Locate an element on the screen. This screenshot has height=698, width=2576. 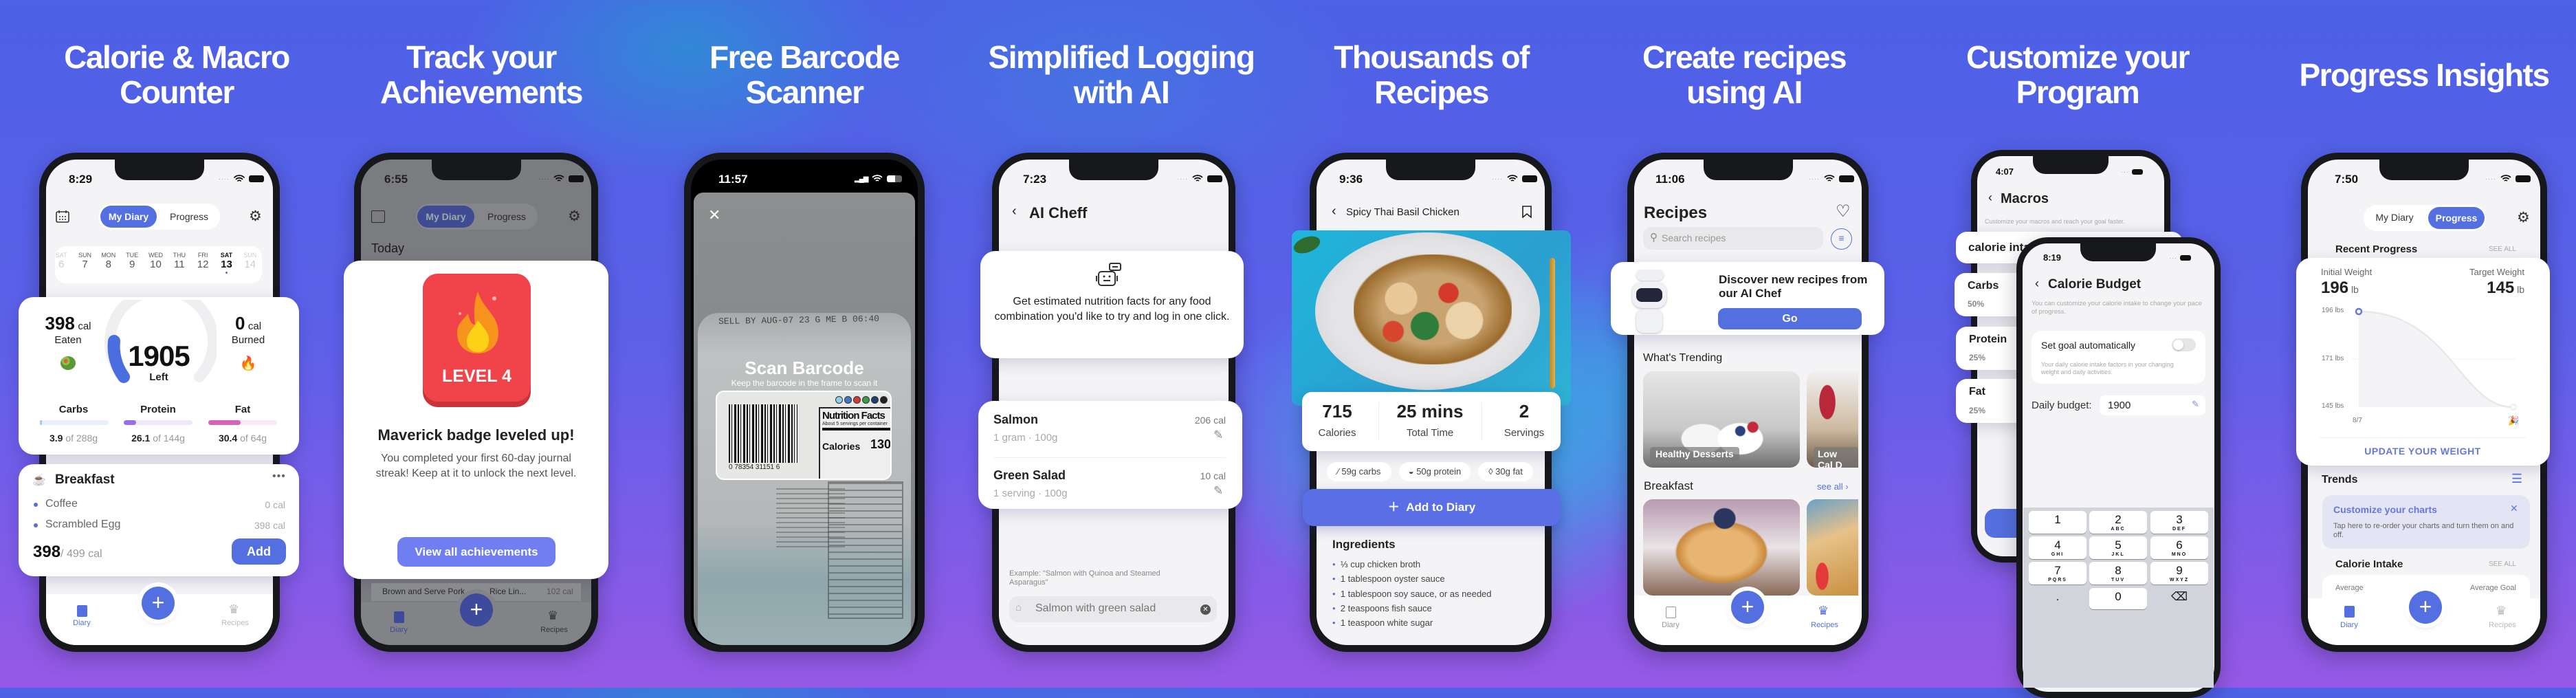
day-item: SAT 6 is located at coordinates (64, 260).